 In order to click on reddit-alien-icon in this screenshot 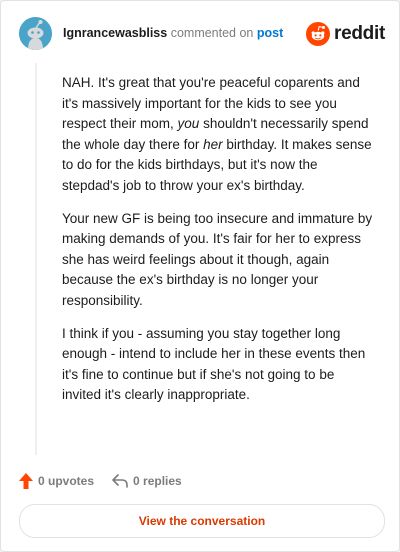, I will do `click(318, 34)`.